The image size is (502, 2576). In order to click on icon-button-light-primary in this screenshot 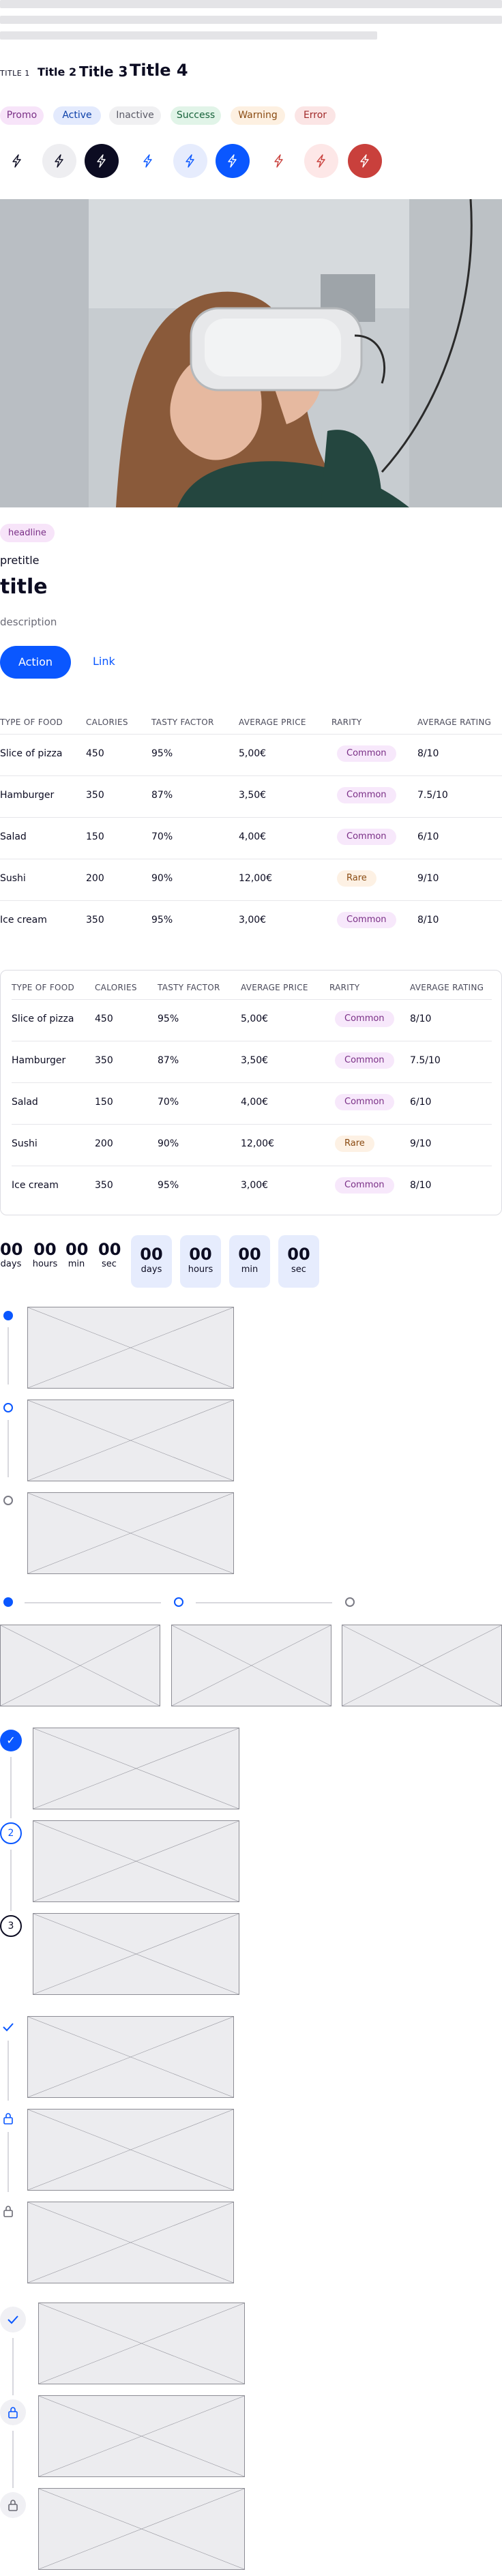, I will do `click(190, 161)`.